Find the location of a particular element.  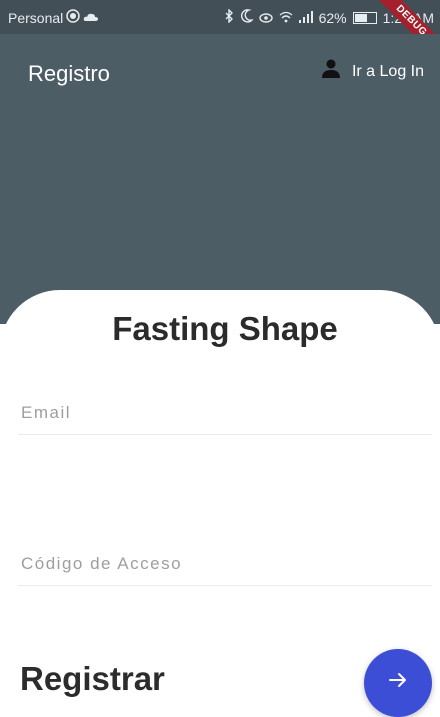

wifi-icon is located at coordinates (286, 18).